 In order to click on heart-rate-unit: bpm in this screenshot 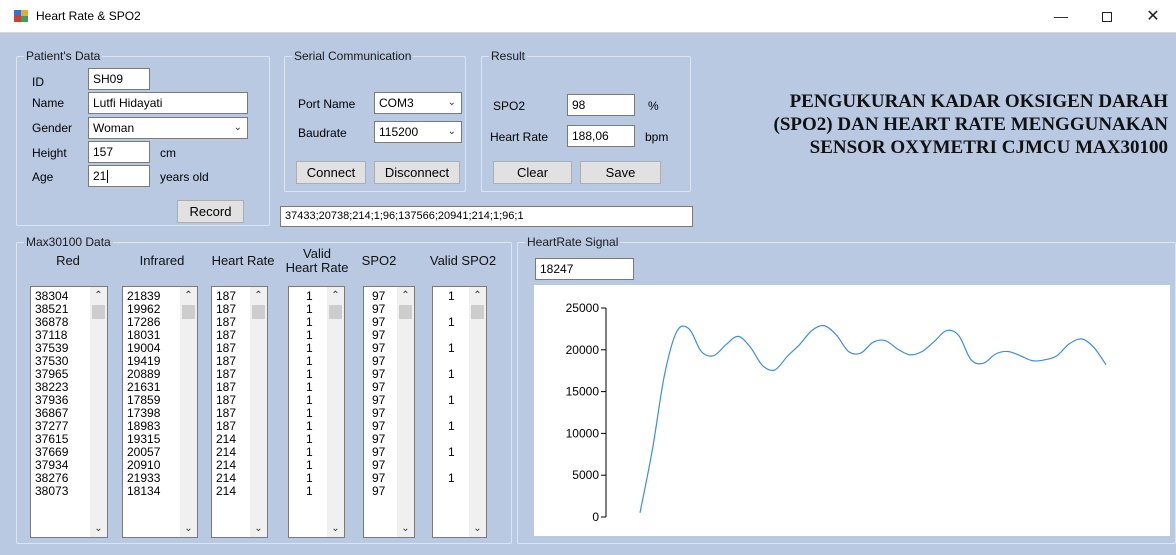, I will do `click(657, 137)`.